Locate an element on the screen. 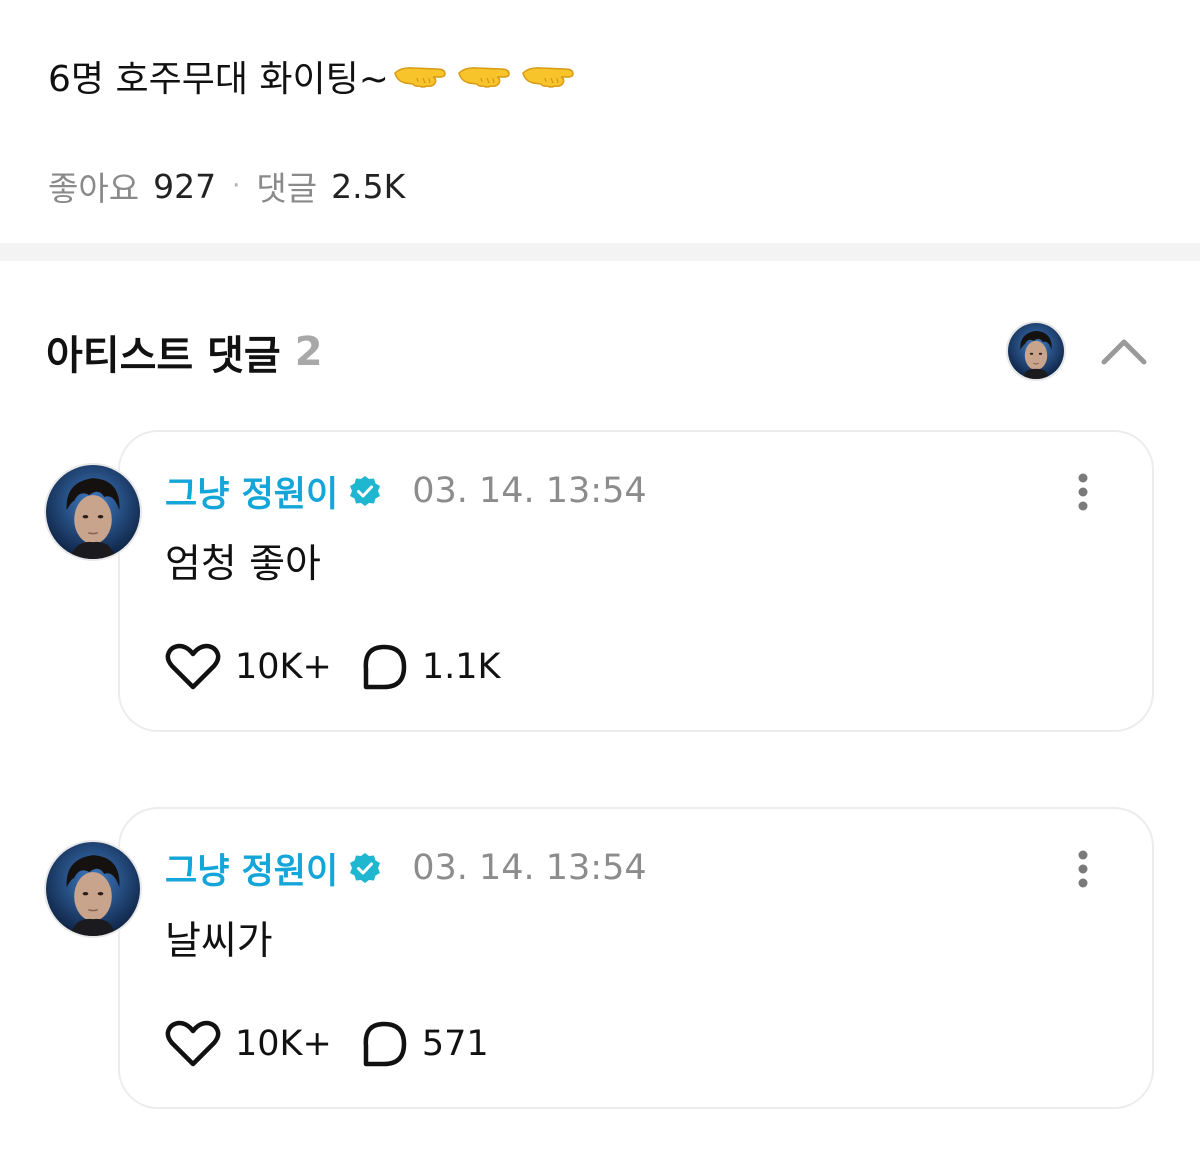 The height and width of the screenshot is (1149, 1200). artist-avatar is located at coordinates (1036, 351).